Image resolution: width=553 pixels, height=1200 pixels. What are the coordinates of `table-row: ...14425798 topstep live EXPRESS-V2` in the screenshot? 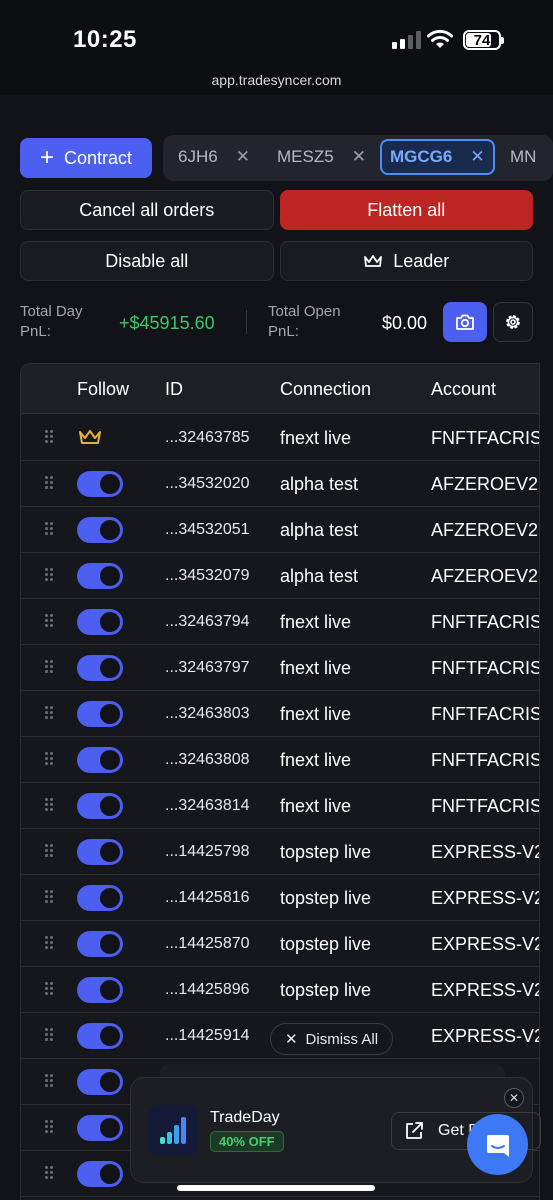 It's located at (280, 852).